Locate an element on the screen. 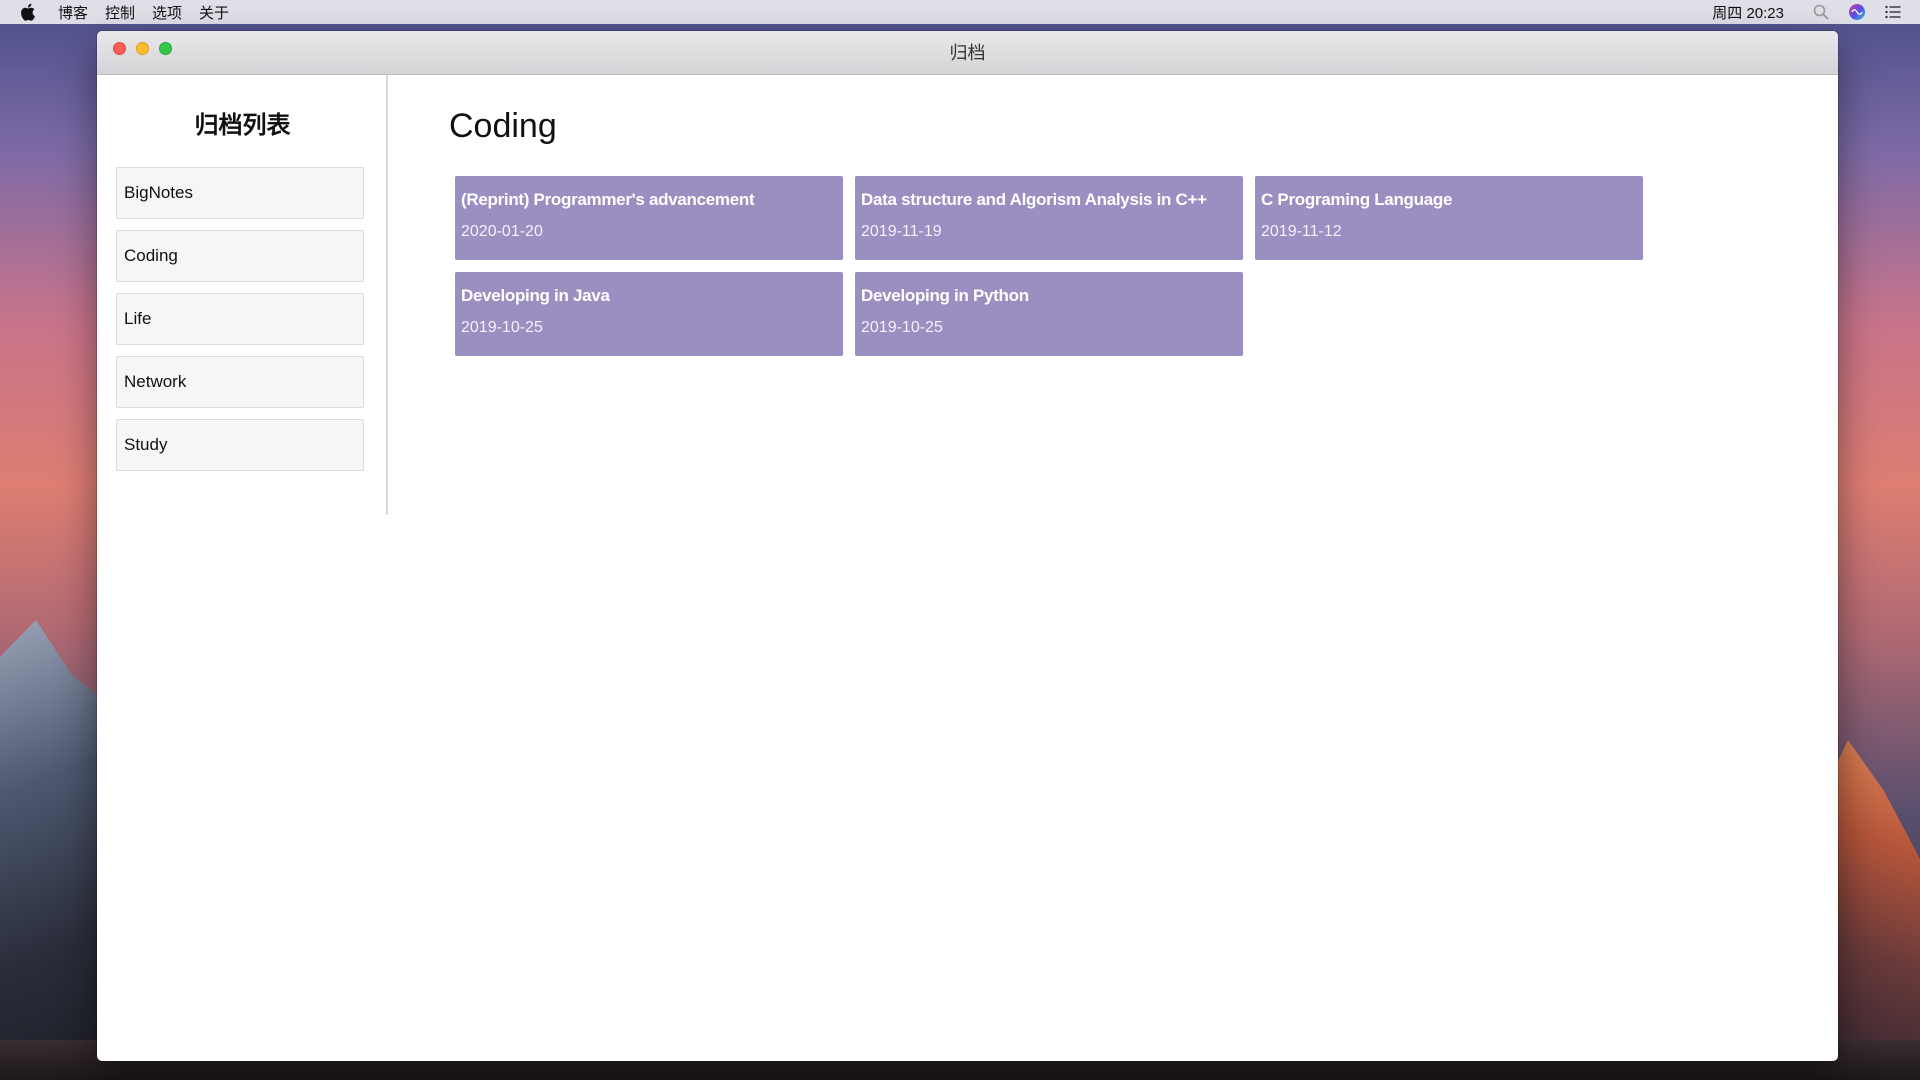  sidebar-item-label: Coding is located at coordinates (151, 255).